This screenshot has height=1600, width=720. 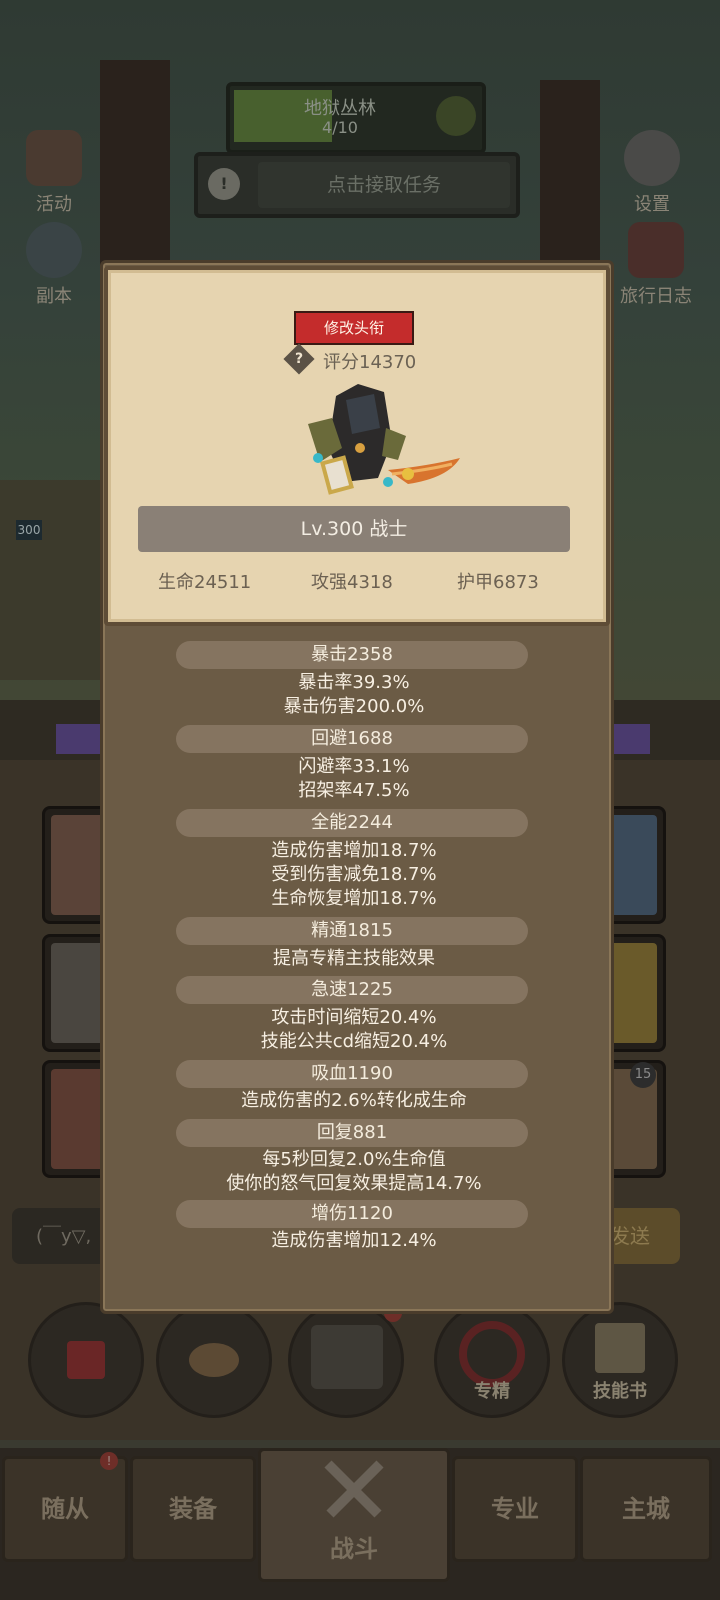 I want to click on haste-header: 急速1225, so click(x=352, y=990).